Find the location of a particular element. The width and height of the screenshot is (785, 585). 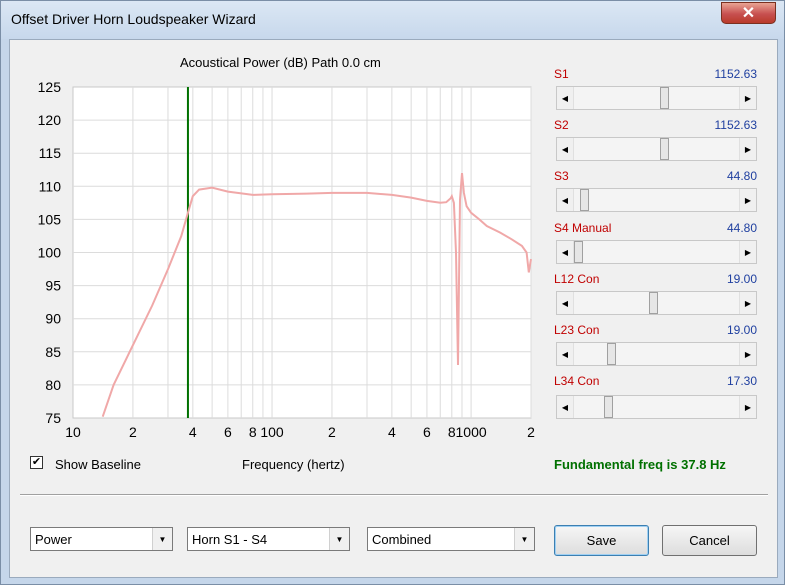

slider-value-l23: 19.00 is located at coordinates (741, 330).